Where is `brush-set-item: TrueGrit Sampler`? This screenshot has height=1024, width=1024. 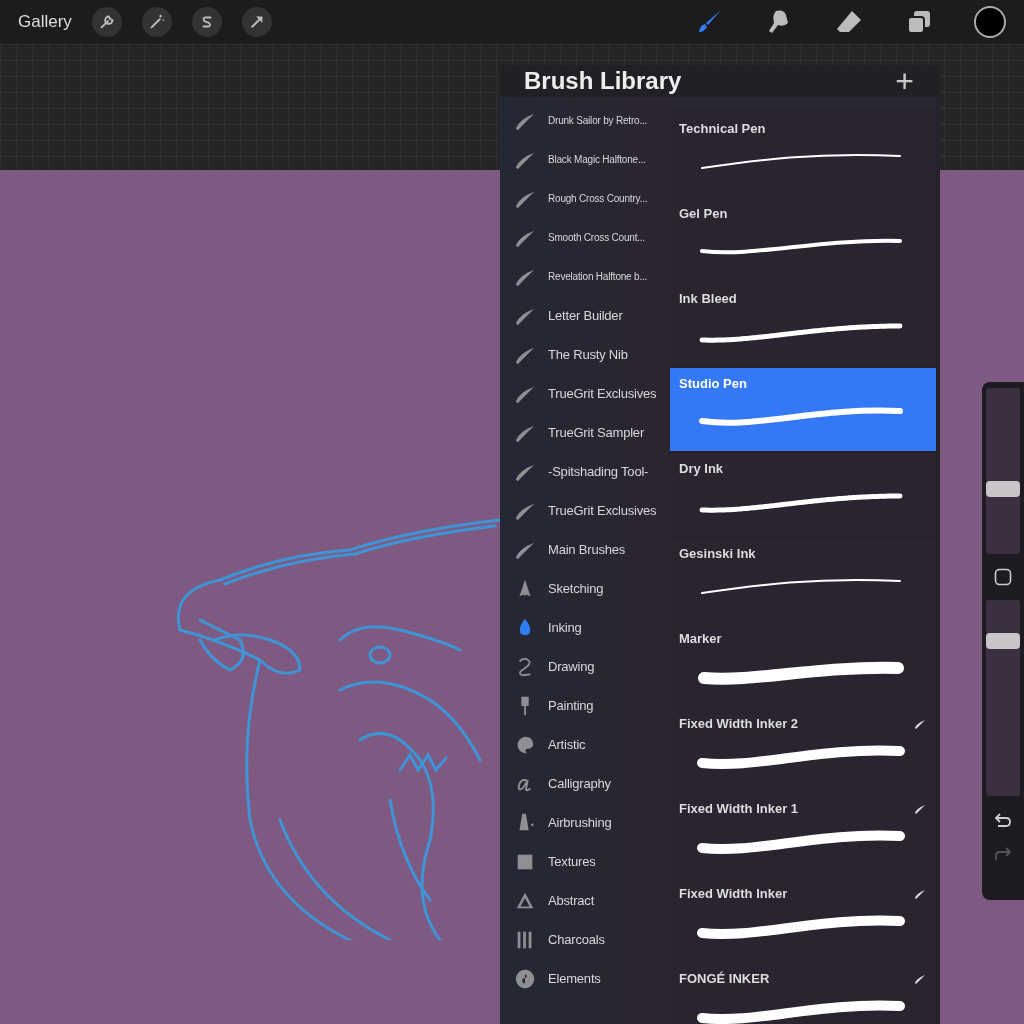 brush-set-item: TrueGrit Sampler is located at coordinates (585, 432).